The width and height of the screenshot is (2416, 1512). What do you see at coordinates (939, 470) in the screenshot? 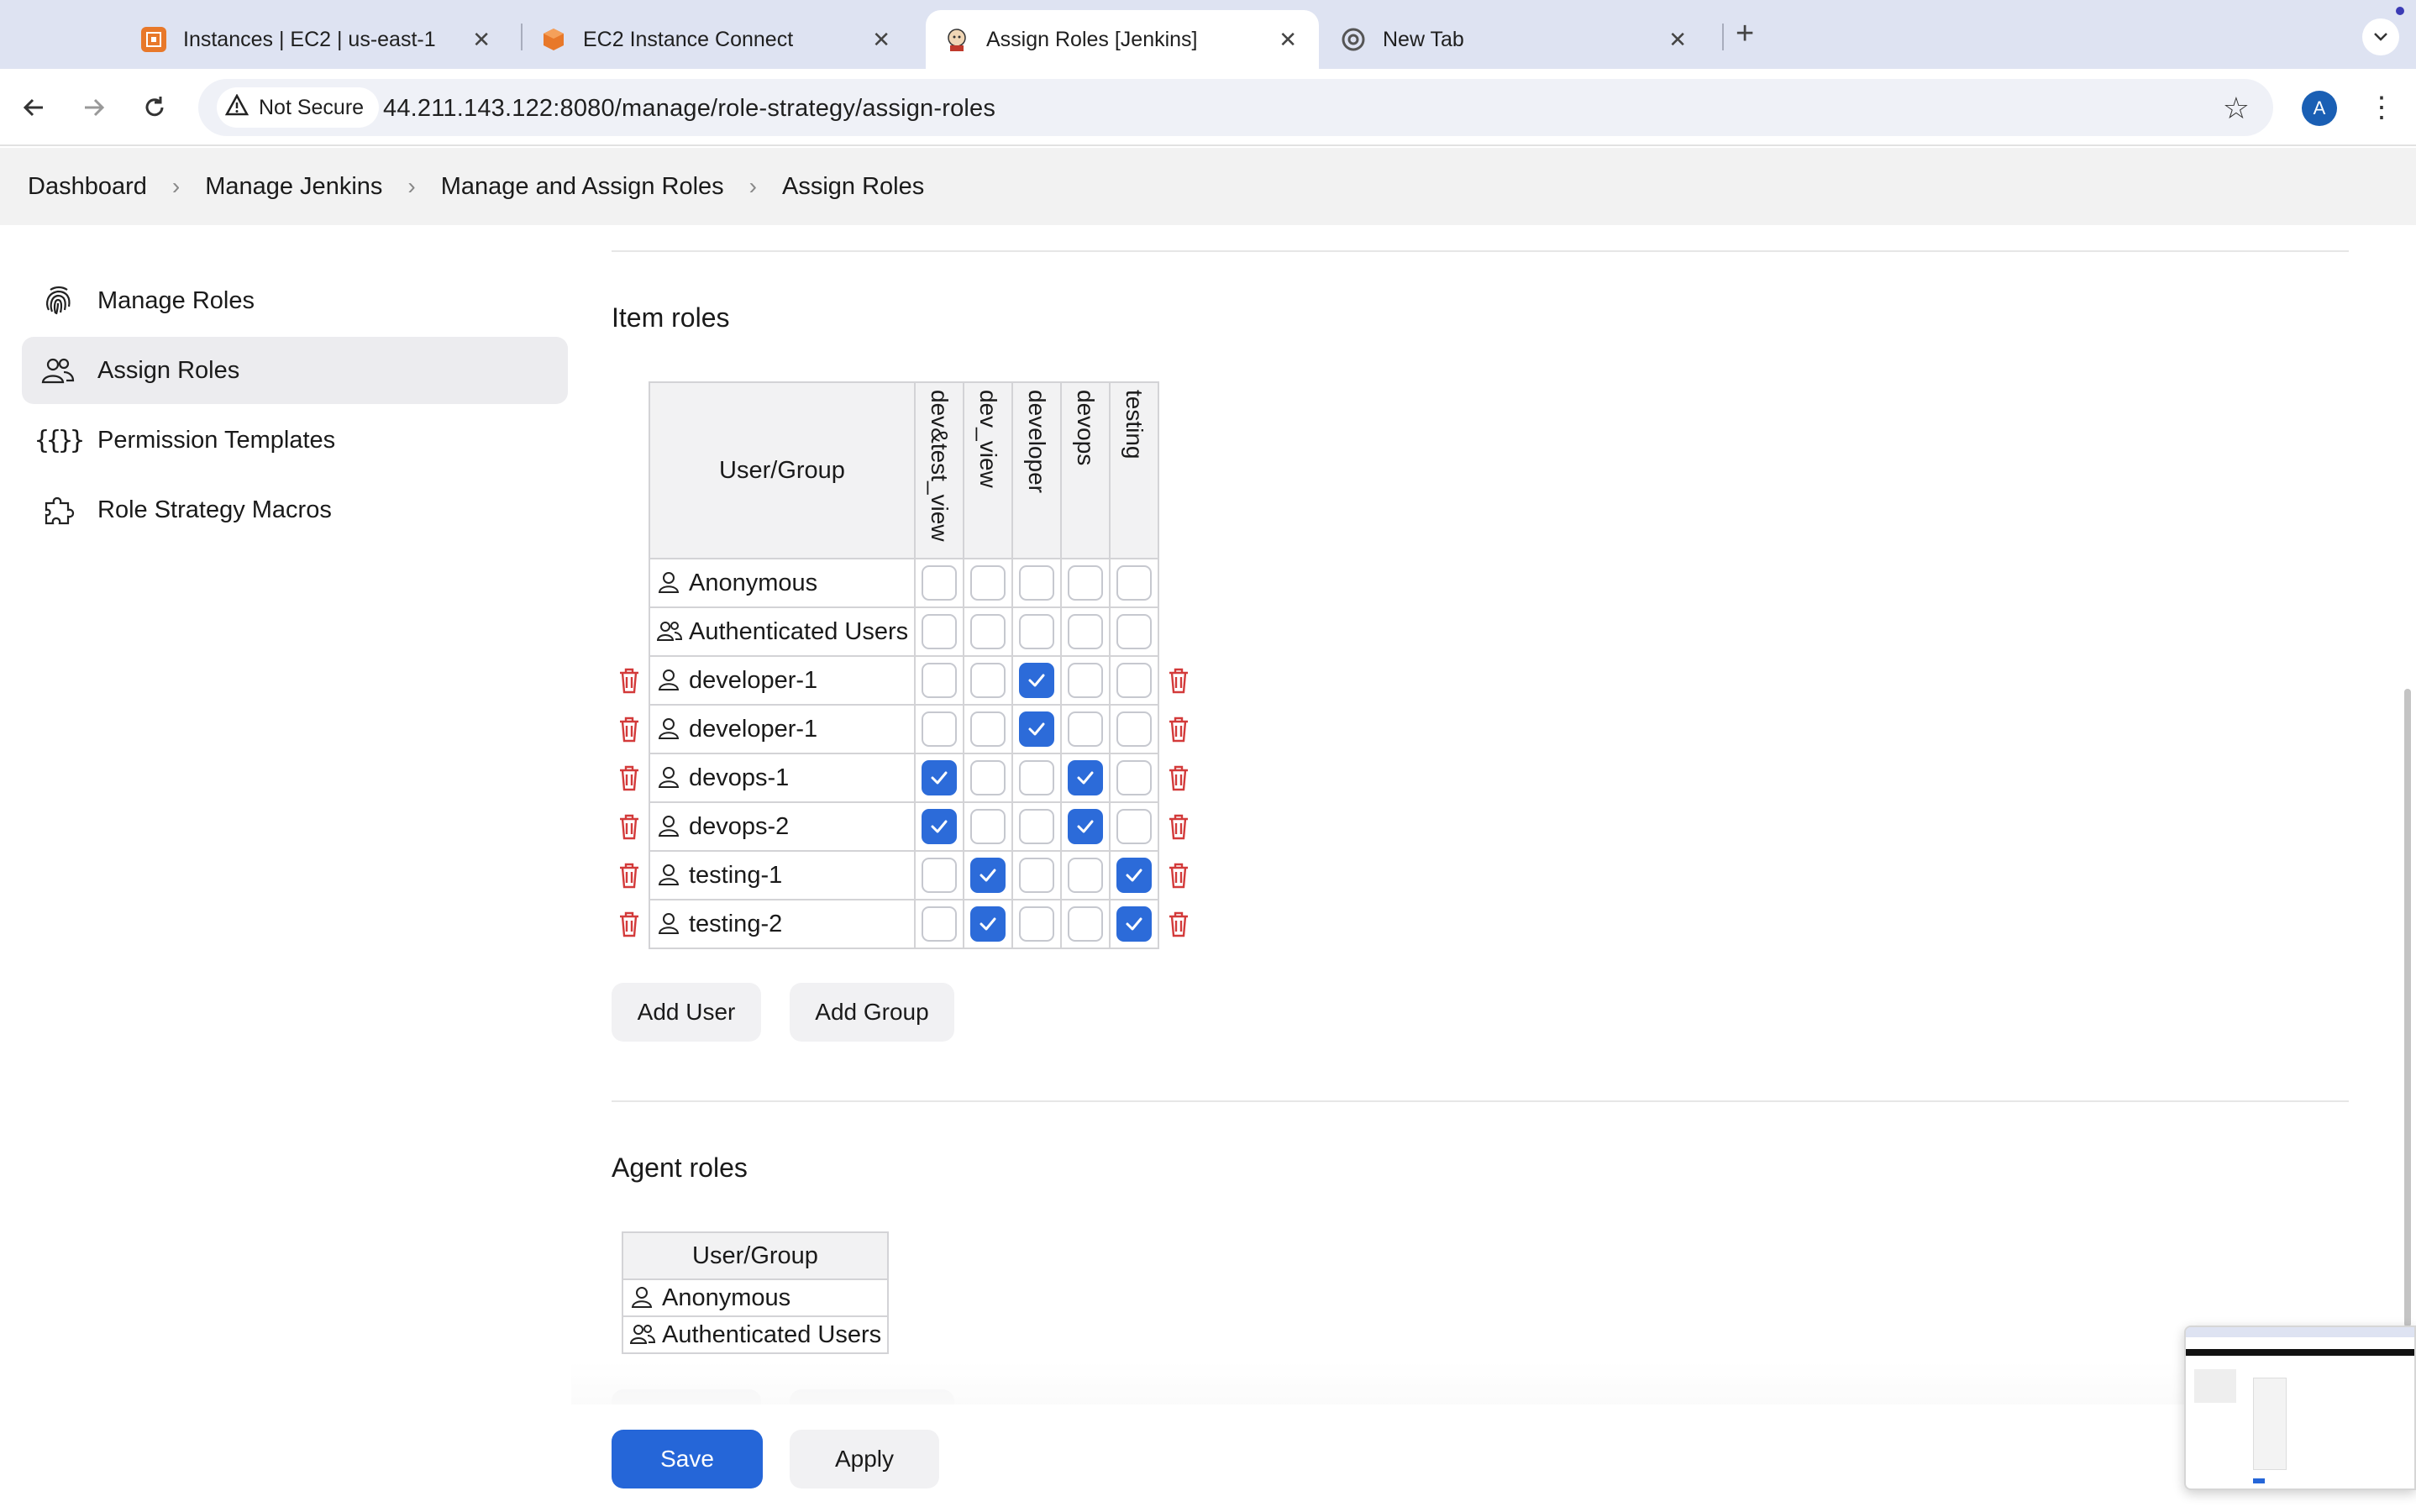
I see `role-header: dev&test_view` at bounding box center [939, 470].